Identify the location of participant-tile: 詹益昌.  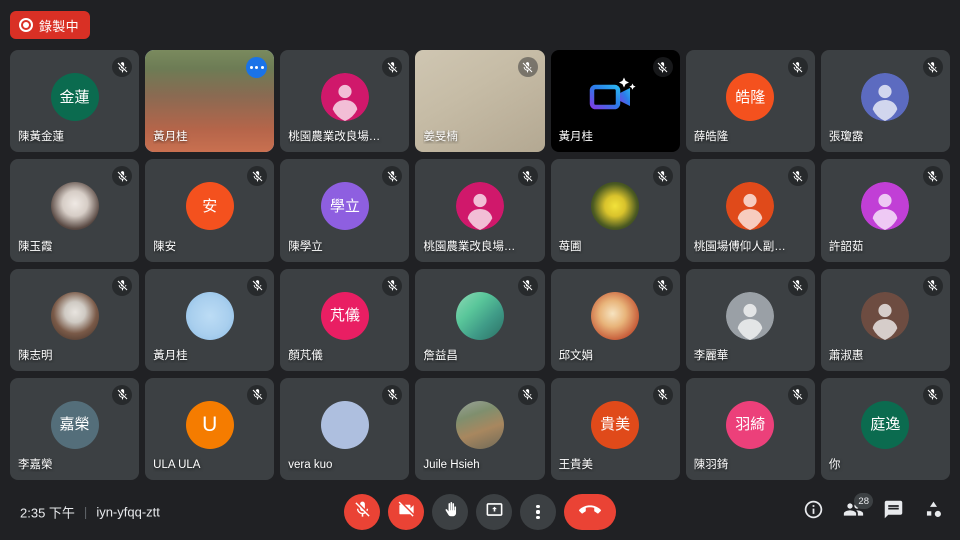
(480, 319).